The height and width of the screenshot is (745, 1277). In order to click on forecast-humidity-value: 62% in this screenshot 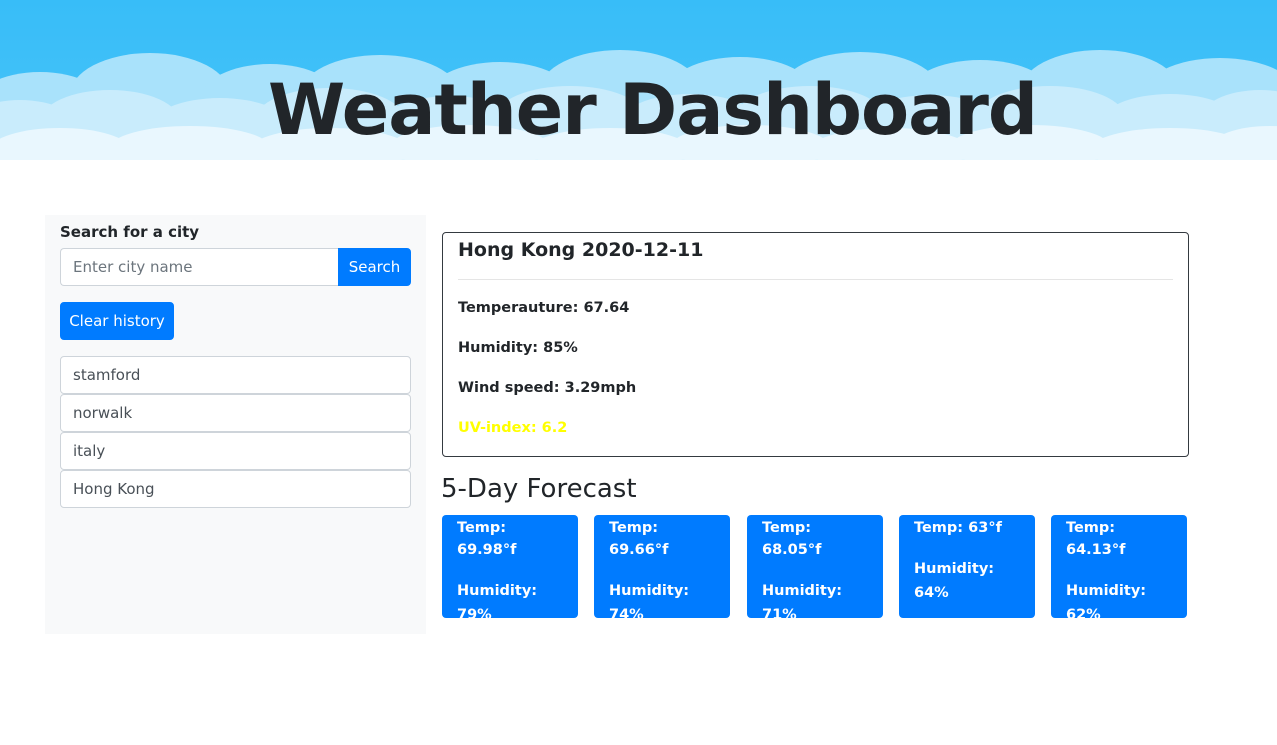, I will do `click(1083, 615)`.